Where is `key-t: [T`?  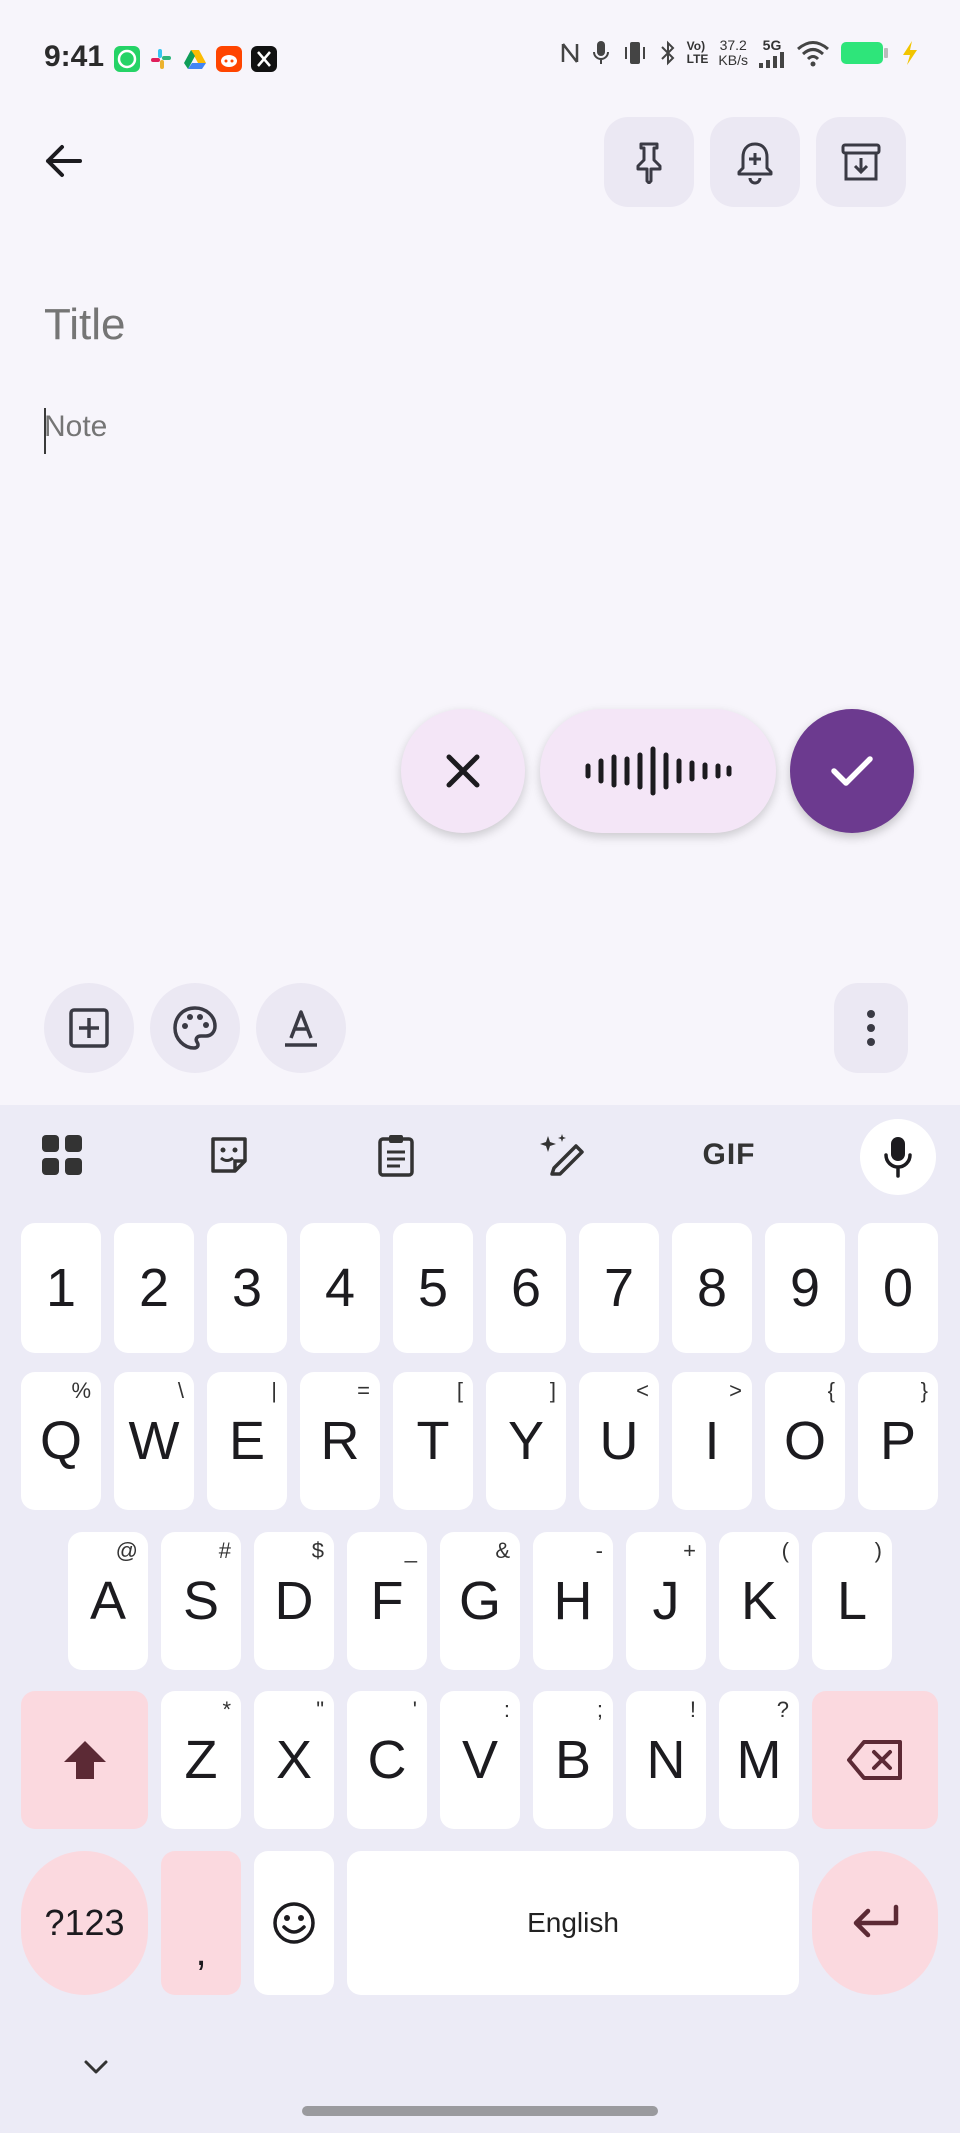 key-t: [T is located at coordinates (433, 1441).